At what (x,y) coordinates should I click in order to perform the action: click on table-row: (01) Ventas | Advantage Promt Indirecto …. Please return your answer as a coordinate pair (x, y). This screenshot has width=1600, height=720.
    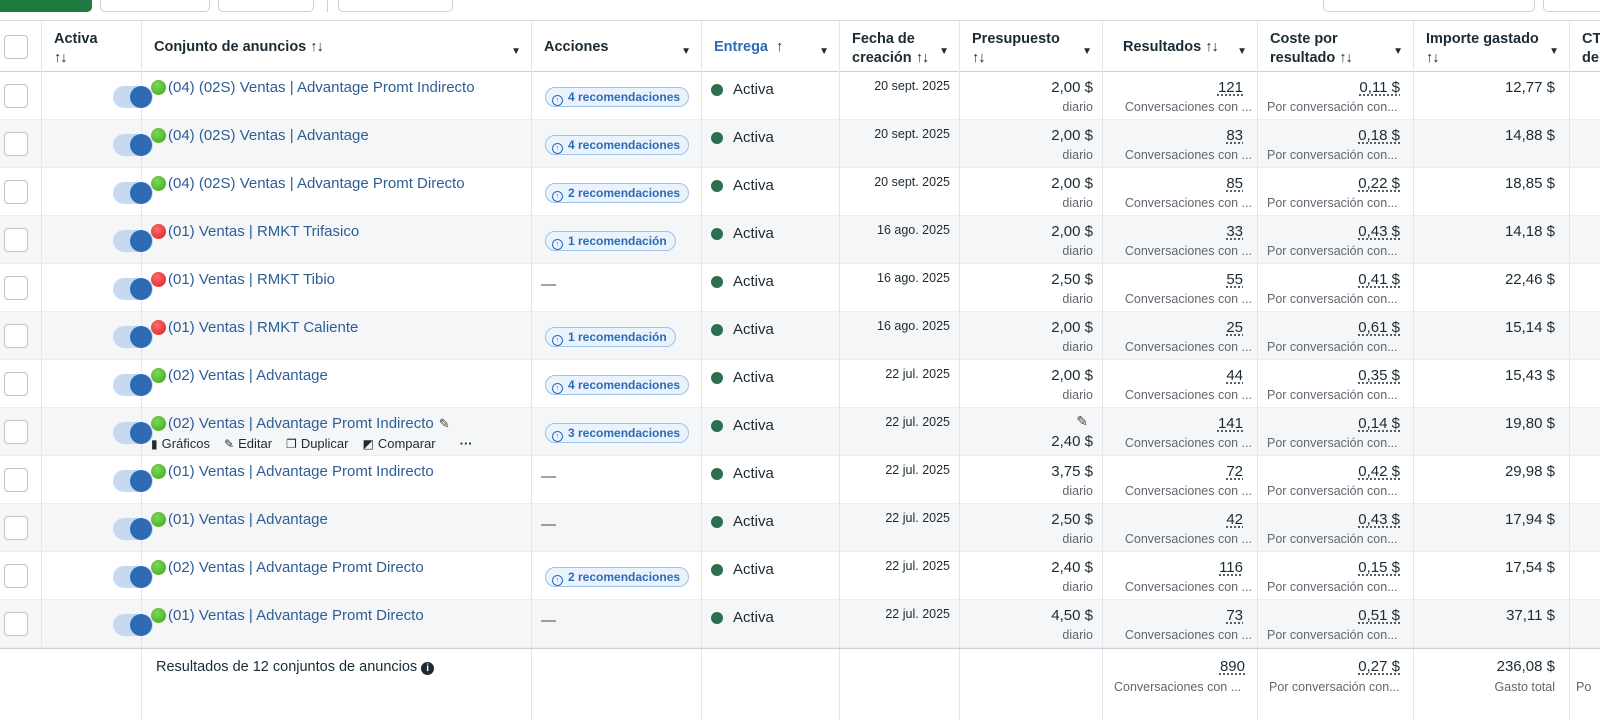
    Looking at the image, I should click on (800, 480).